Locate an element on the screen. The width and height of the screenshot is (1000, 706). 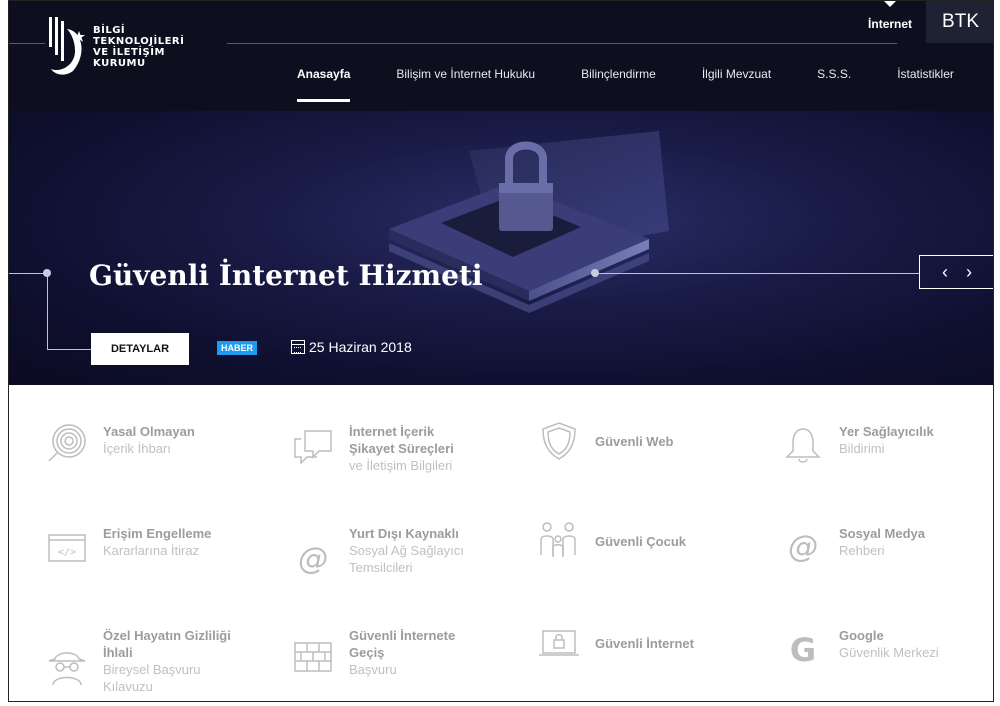
svg-text: G is located at coordinates (803, 650).